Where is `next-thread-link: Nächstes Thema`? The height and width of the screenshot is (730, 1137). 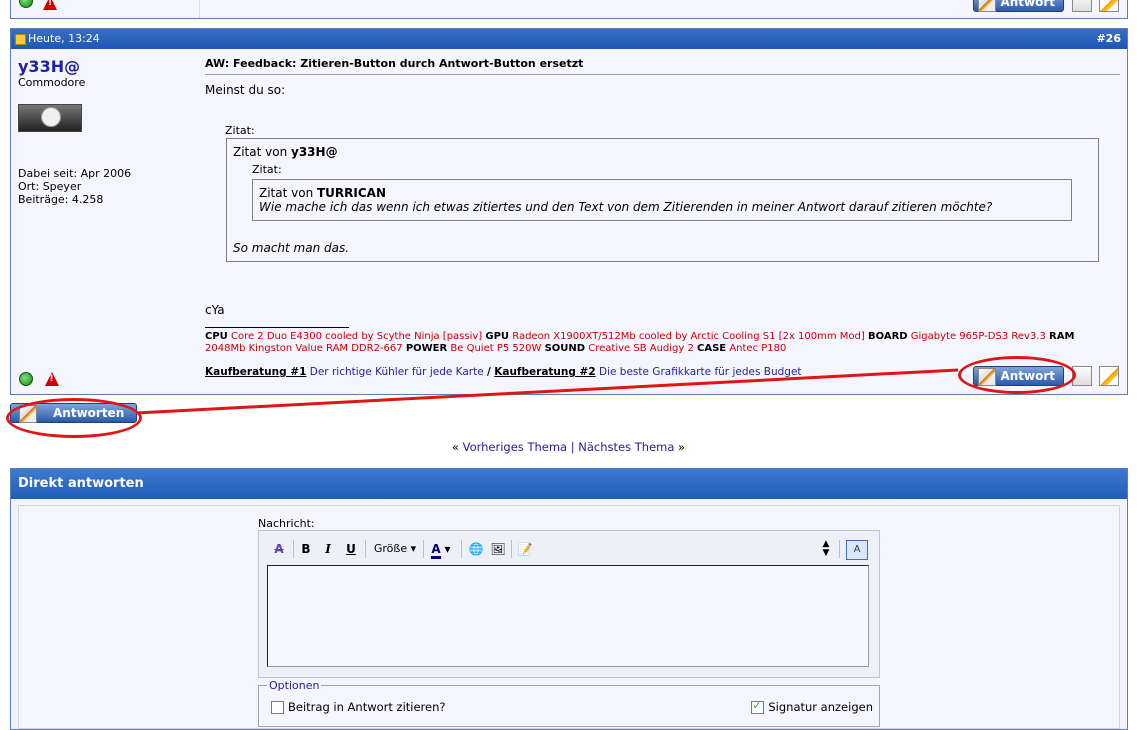 next-thread-link: Nächstes Thema is located at coordinates (626, 447).